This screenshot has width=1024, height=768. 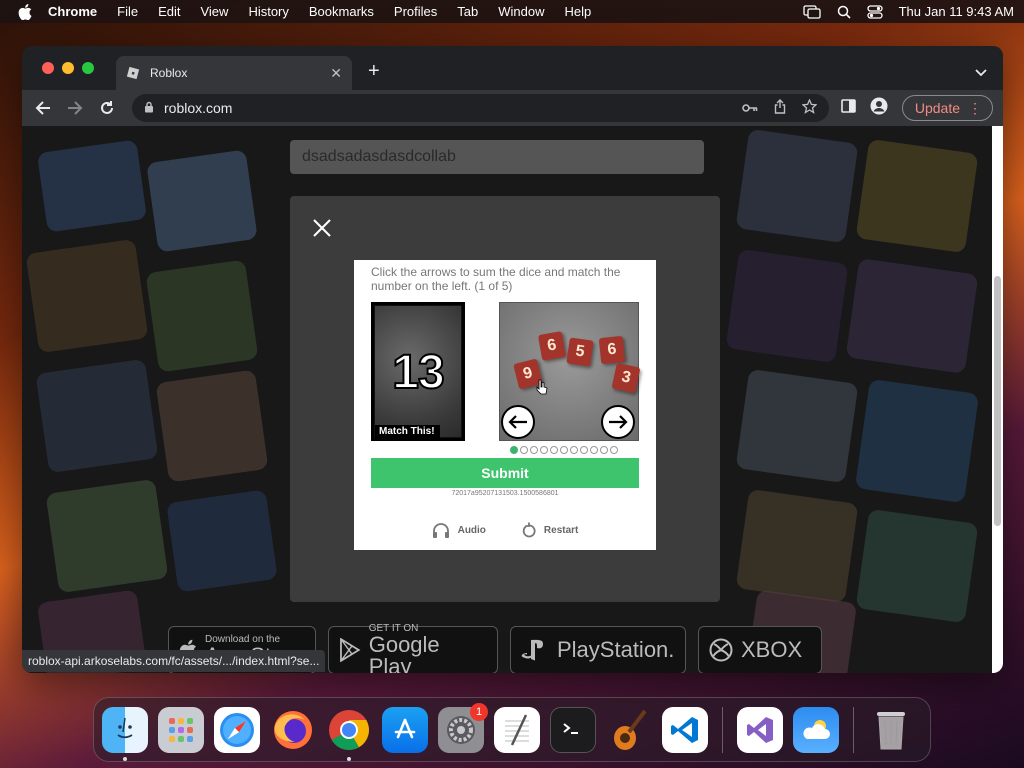 I want to click on update-chrome-button: Update ⋮, so click(x=947, y=108).